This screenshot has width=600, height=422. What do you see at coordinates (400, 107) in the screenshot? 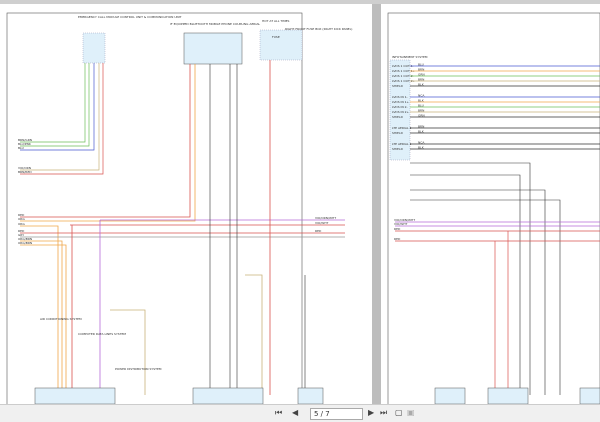
I see `pin-label: LVDS IN 2-` at bounding box center [400, 107].